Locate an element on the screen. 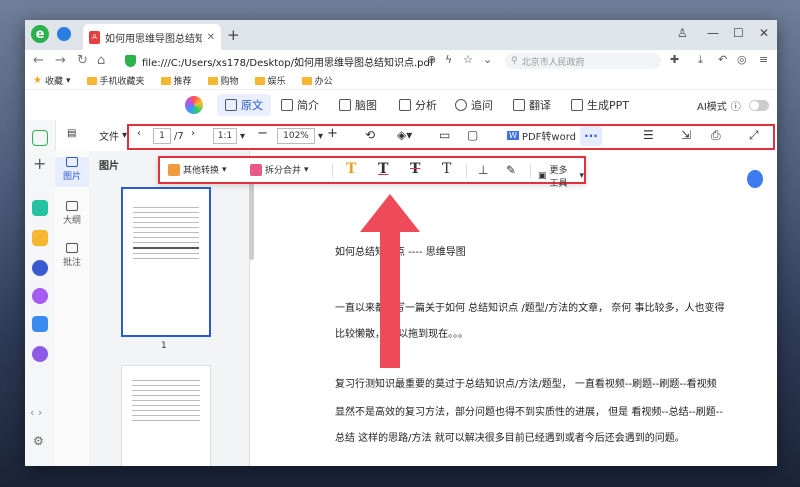 This screenshot has width=800, height=487. menu-icon: ≡ is located at coordinates (763, 59).